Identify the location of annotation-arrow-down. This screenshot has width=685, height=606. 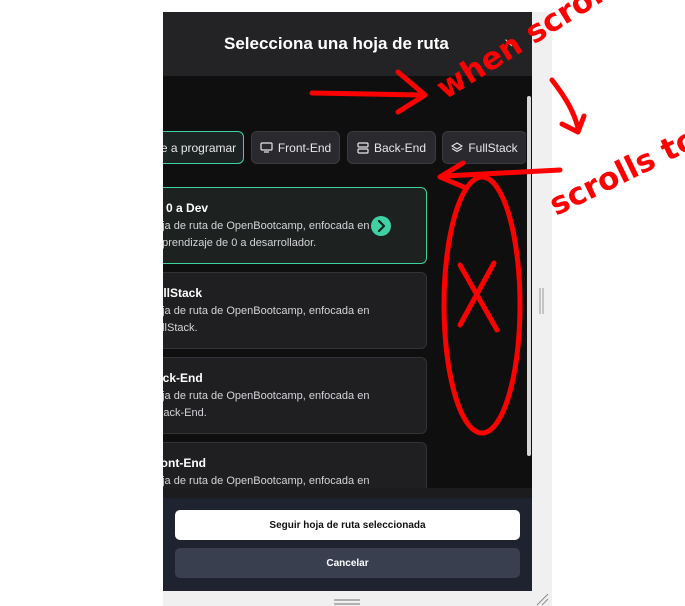
(568, 106).